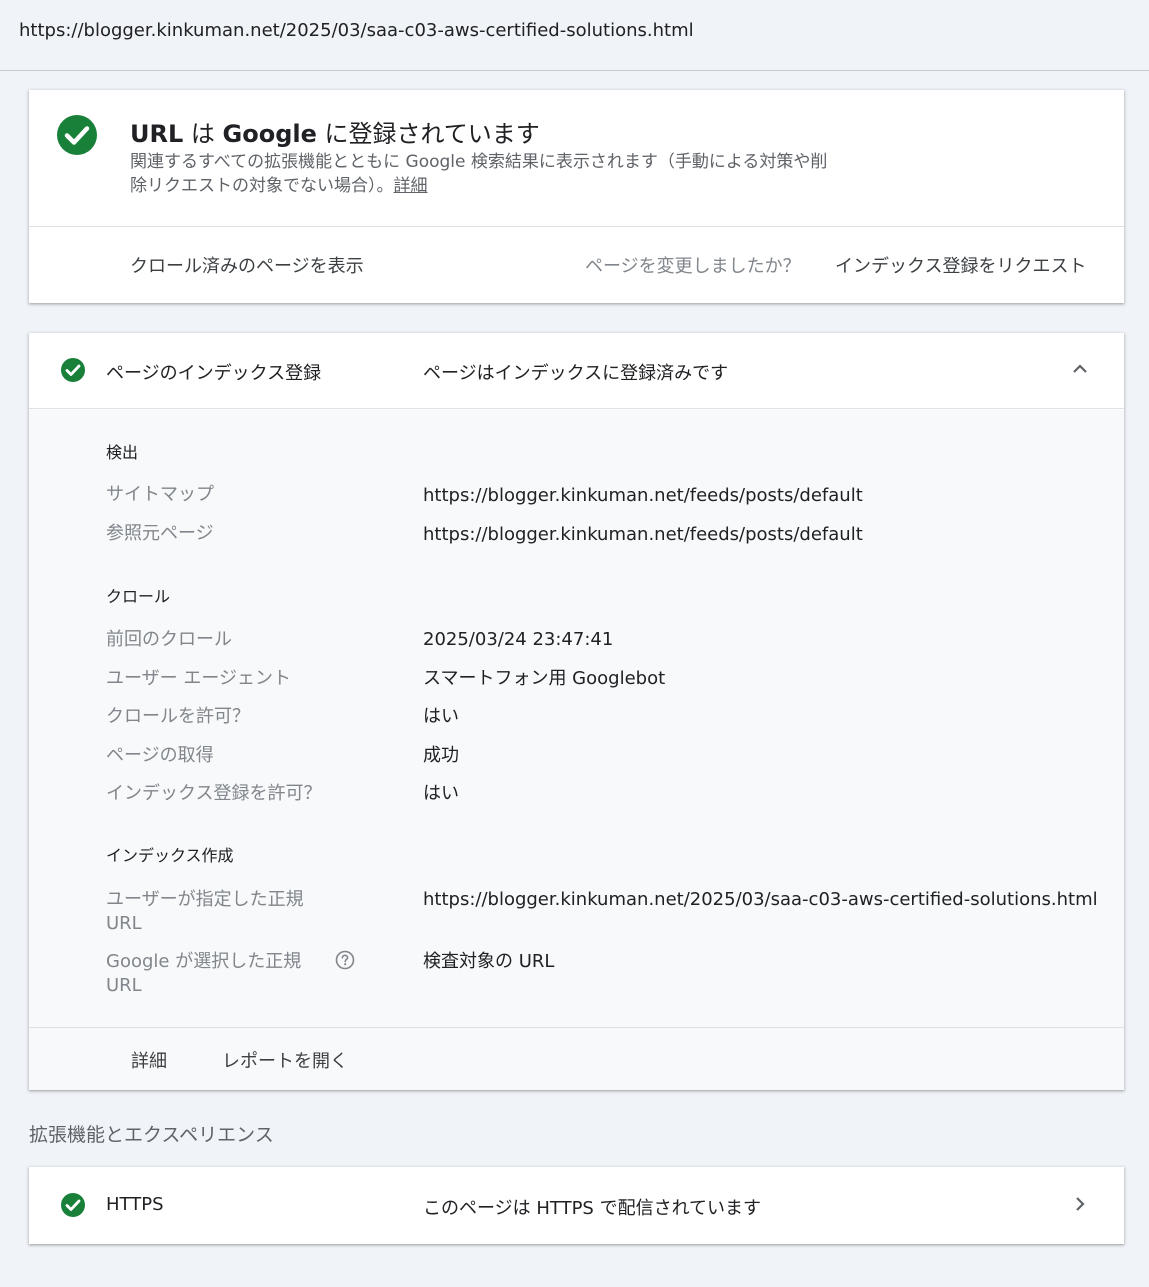  I want to click on chevron-right-icon, so click(1080, 1204).